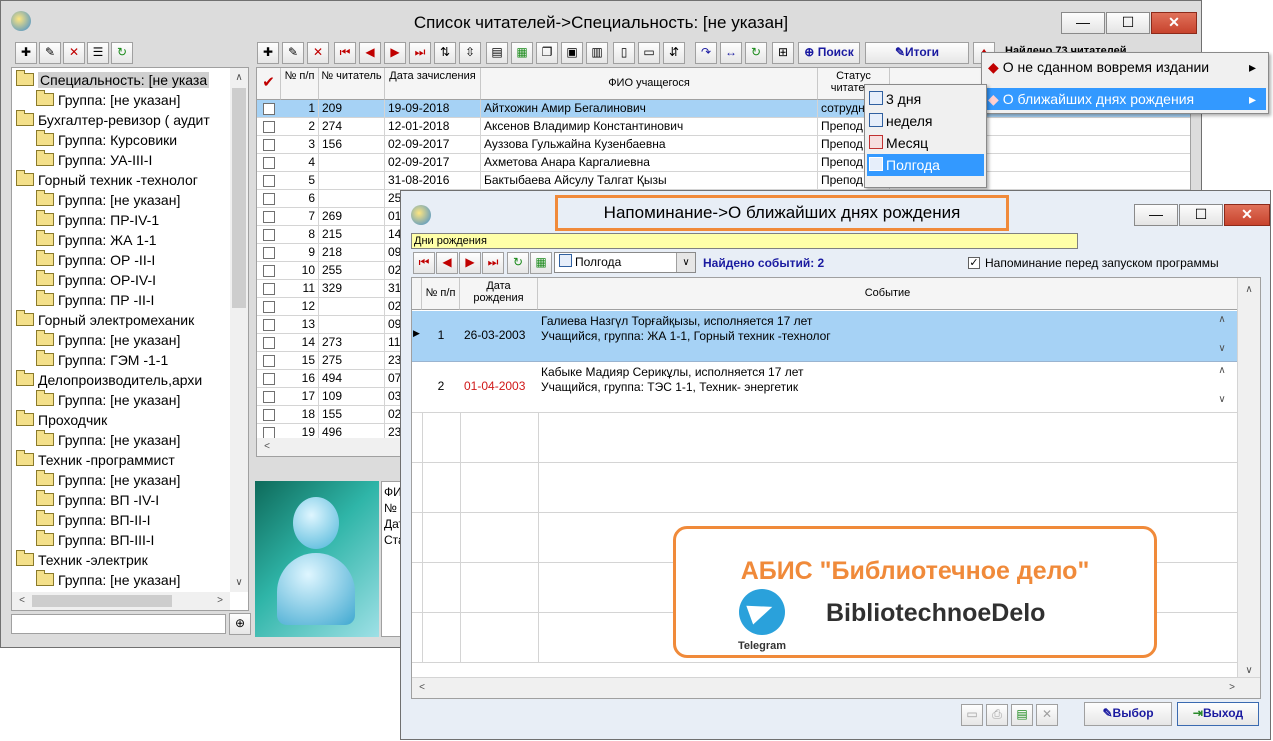  I want to click on totals-button: ✎Итоги, so click(917, 53).